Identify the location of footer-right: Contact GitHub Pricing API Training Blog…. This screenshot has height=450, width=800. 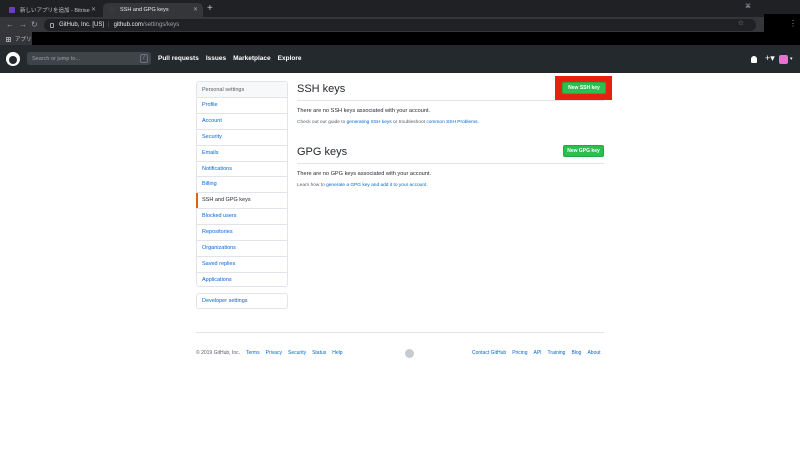
(536, 353).